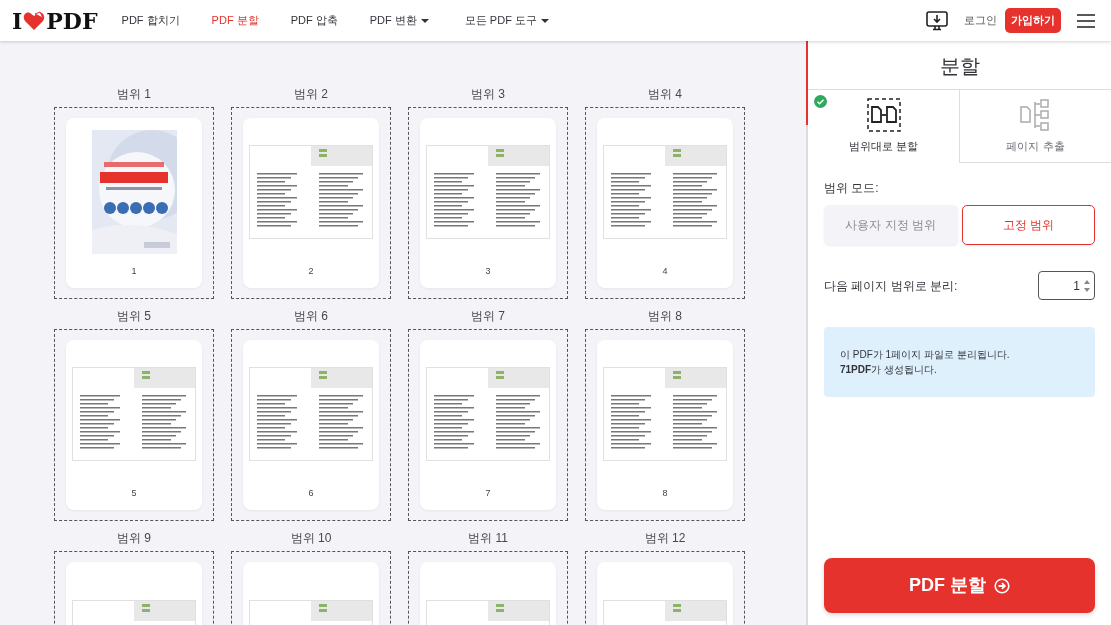 This screenshot has height=625, width=1111. I want to click on page-card: 5, so click(134, 425).